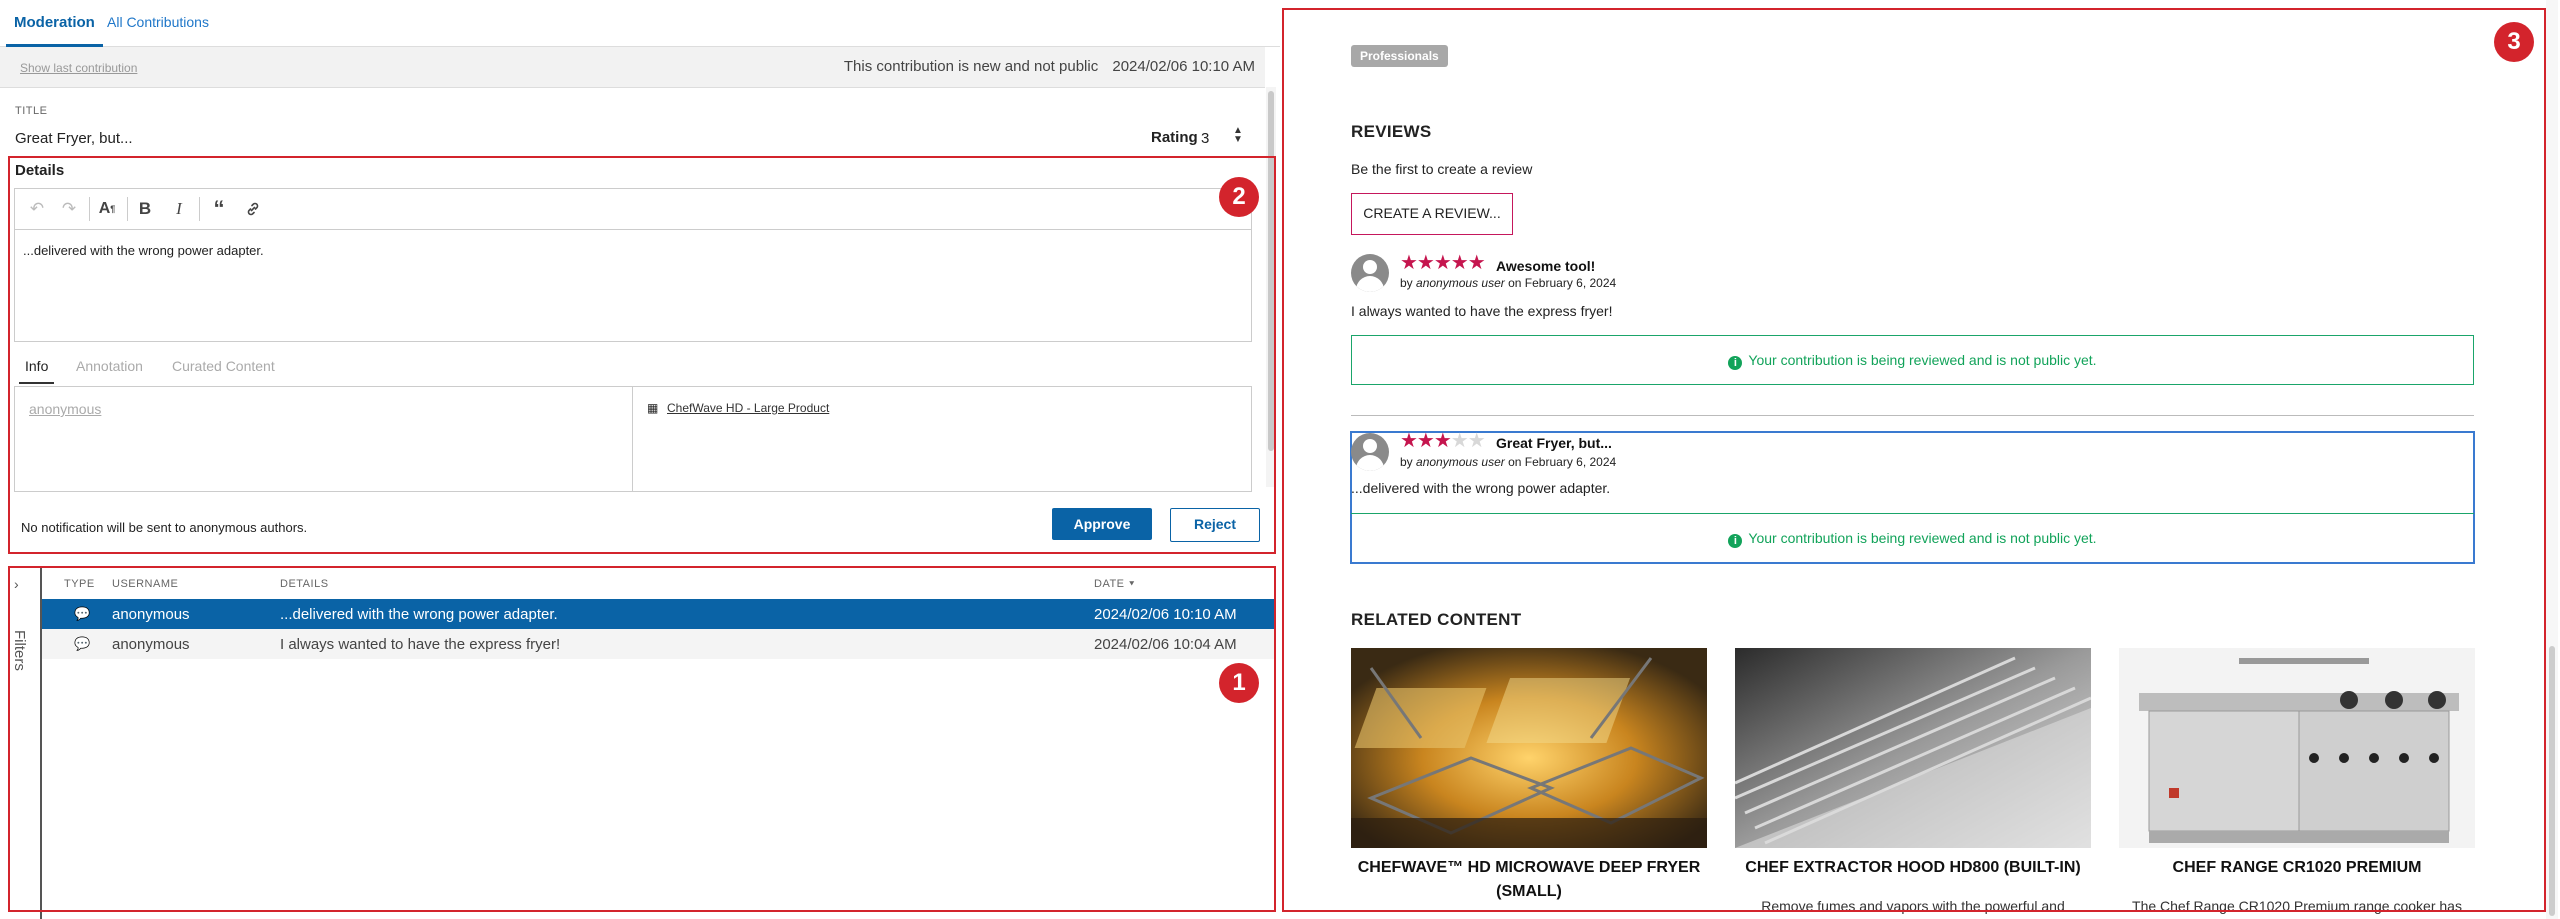  What do you see at coordinates (31, 111) in the screenshot?
I see `title-label: TITLE` at bounding box center [31, 111].